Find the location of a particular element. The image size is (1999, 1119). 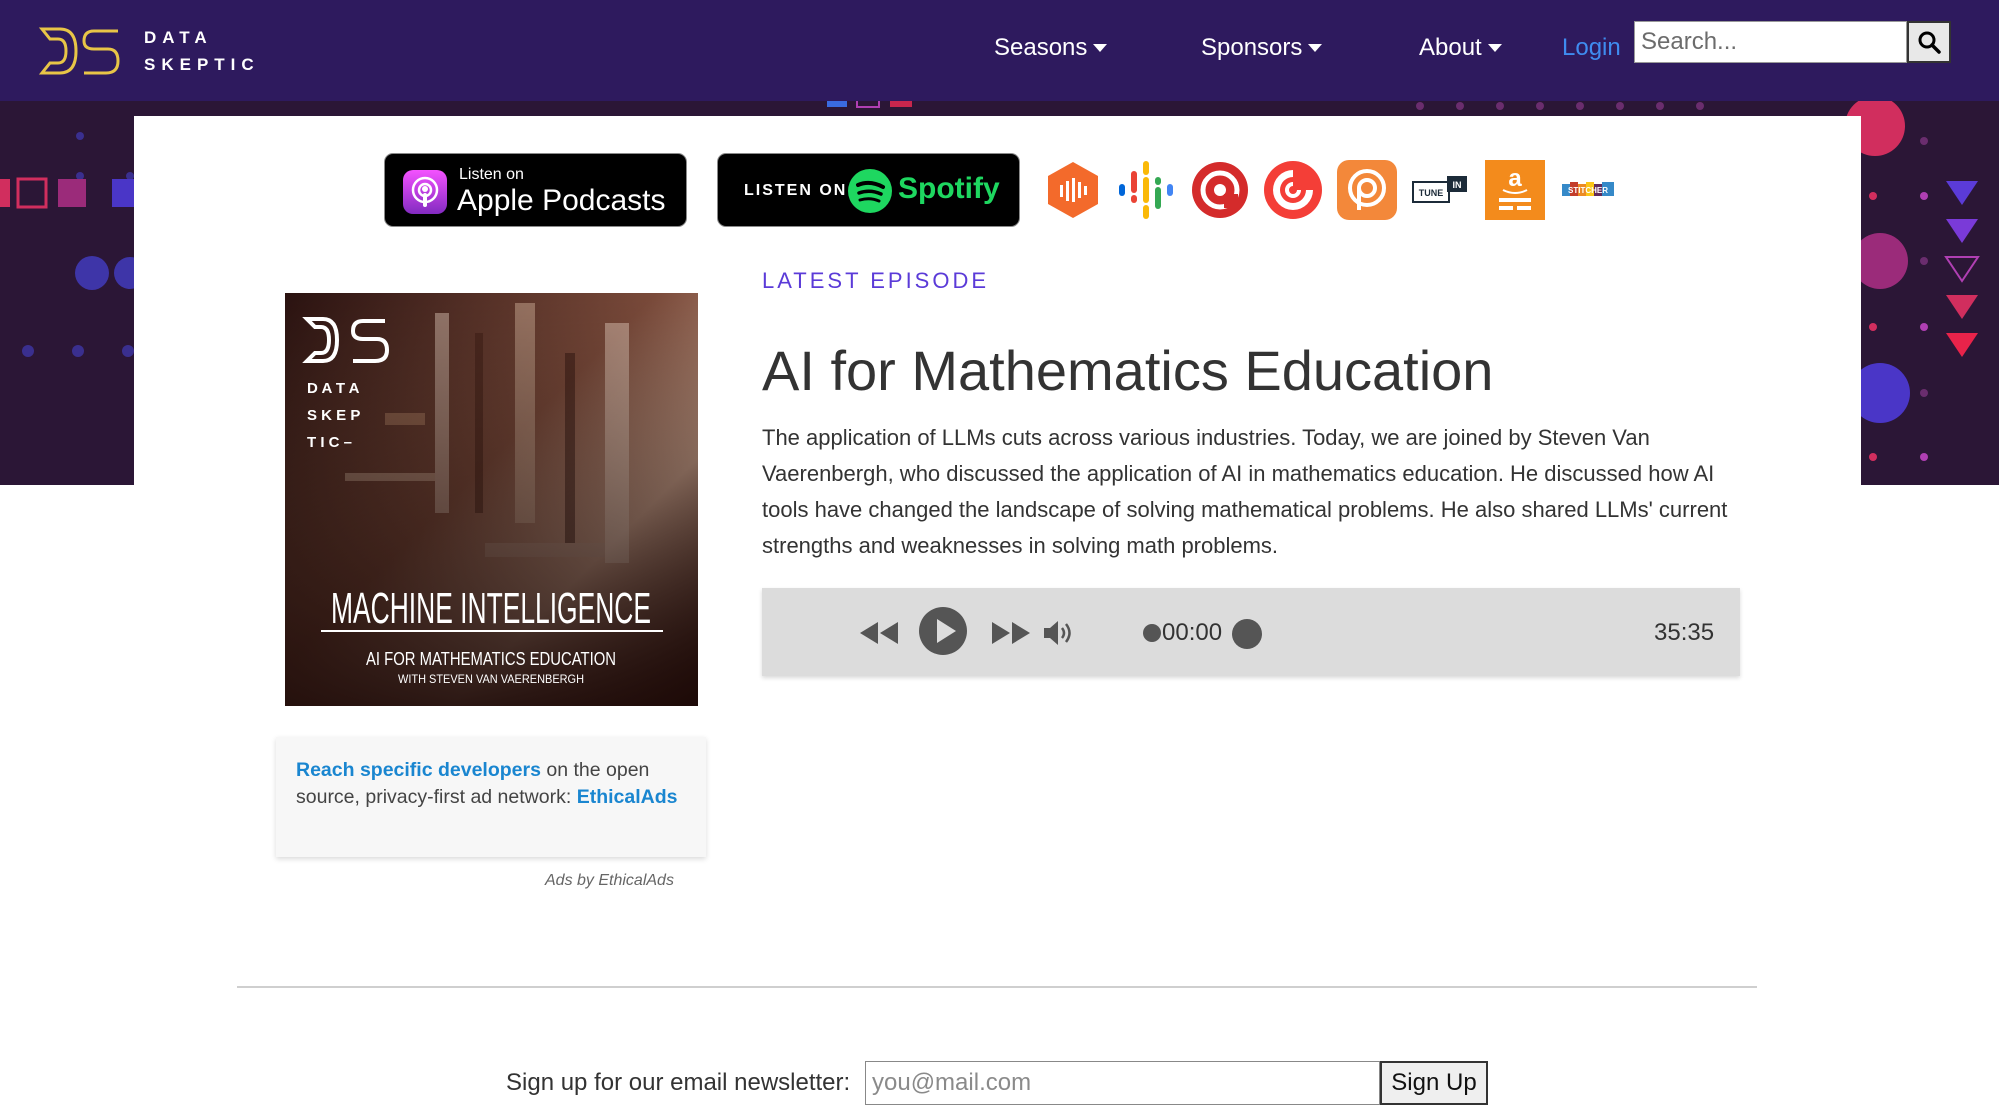

cover-series-title: MACHINE INTELLIGENCE is located at coordinates (491, 608).